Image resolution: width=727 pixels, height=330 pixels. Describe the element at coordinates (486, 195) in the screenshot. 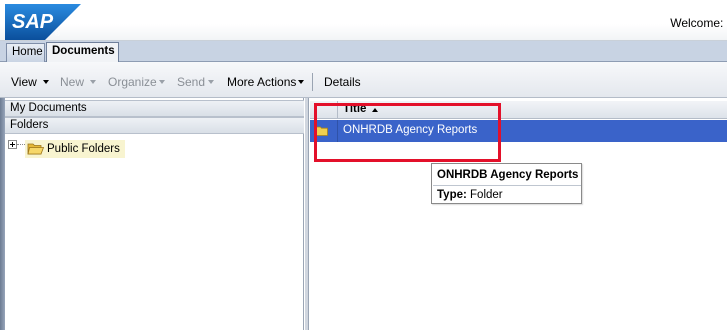

I see `tooltip-type-value: Folder` at that location.